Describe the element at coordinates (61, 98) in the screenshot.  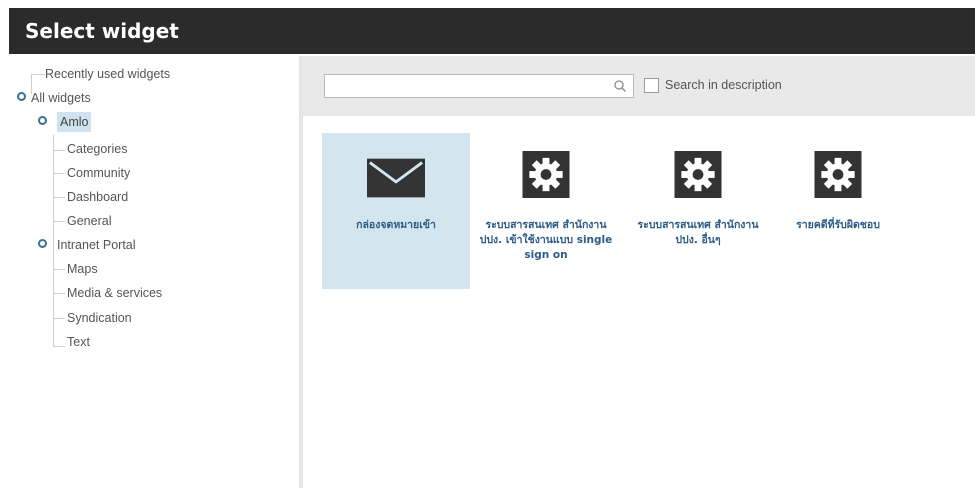
I see `tree-item-all-widgets: All widgets` at that location.